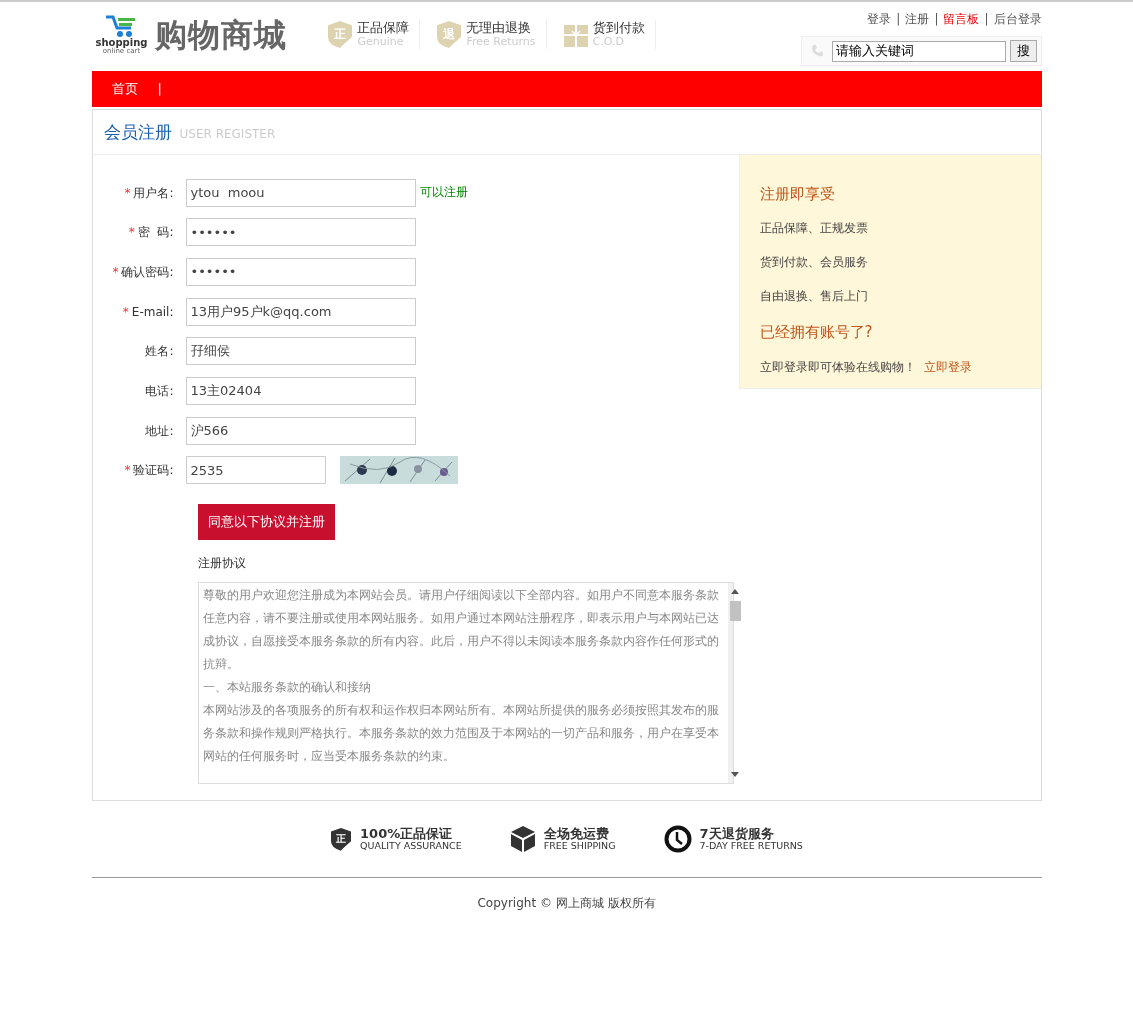 This screenshot has height=1009, width=1133. What do you see at coordinates (735, 611) in the screenshot?
I see `scrollbar-thumb` at bounding box center [735, 611].